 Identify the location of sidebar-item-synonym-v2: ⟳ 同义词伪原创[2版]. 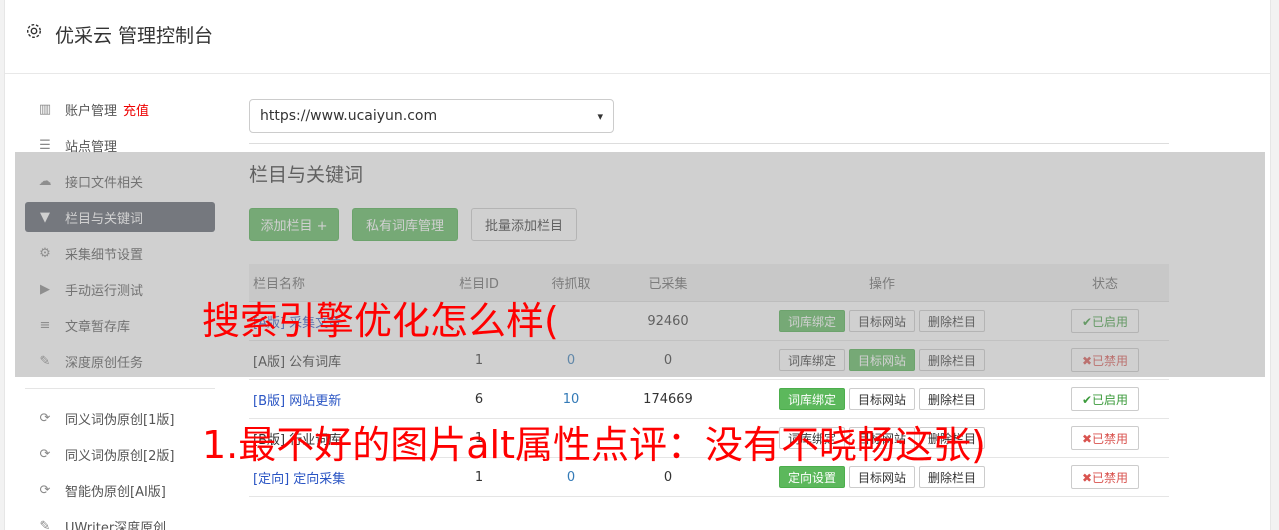
(120, 454).